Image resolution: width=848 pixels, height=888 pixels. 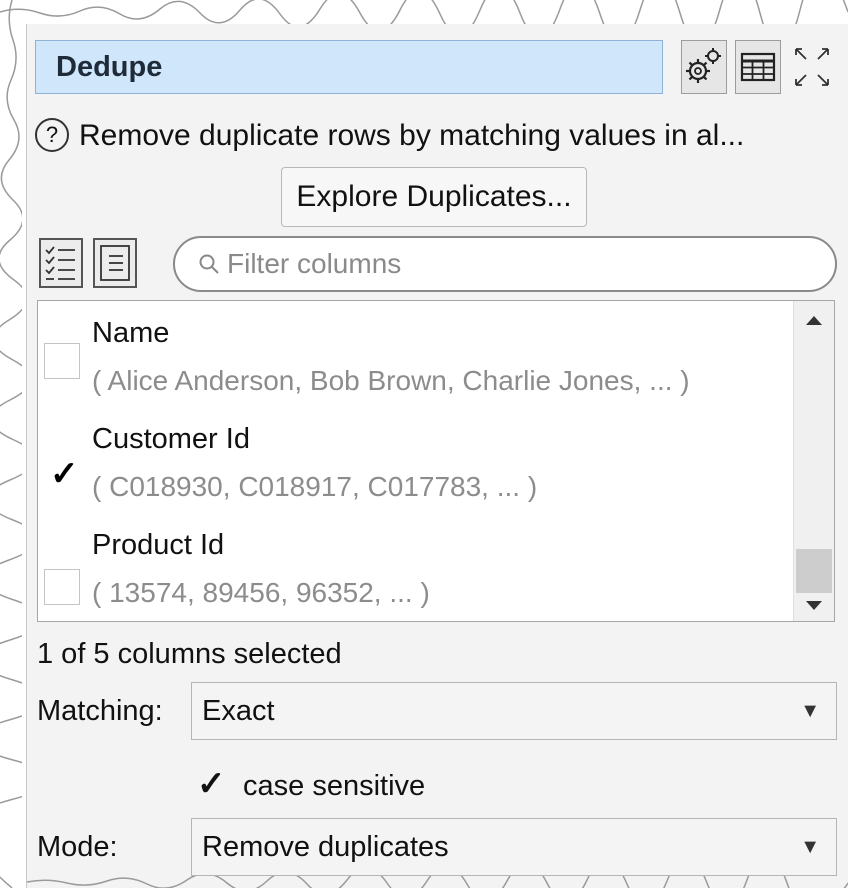 I want to click on node-title: Dedupe, so click(x=349, y=67).